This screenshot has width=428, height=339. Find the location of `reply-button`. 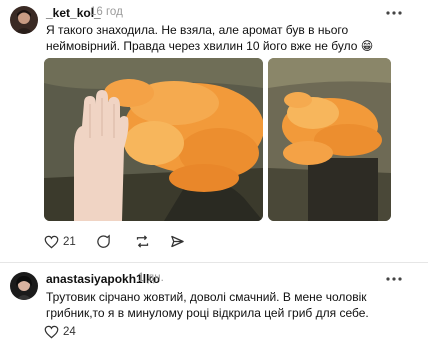

reply-button is located at coordinates (105, 241).